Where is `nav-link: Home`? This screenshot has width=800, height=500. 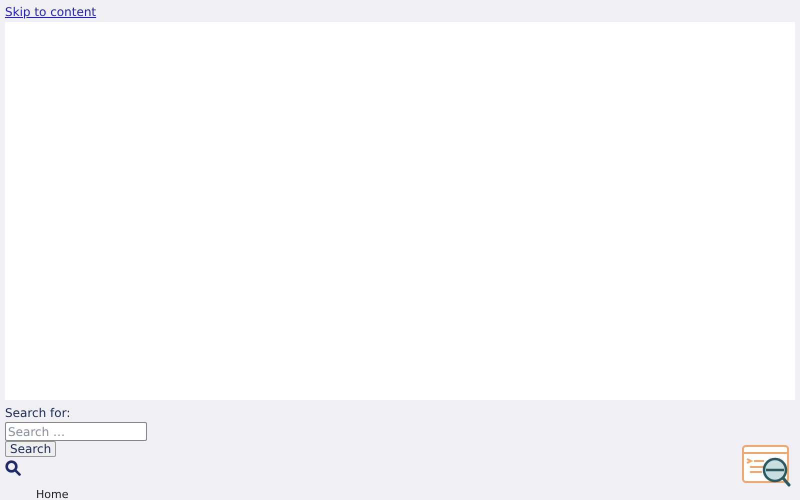 nav-link: Home is located at coordinates (52, 494).